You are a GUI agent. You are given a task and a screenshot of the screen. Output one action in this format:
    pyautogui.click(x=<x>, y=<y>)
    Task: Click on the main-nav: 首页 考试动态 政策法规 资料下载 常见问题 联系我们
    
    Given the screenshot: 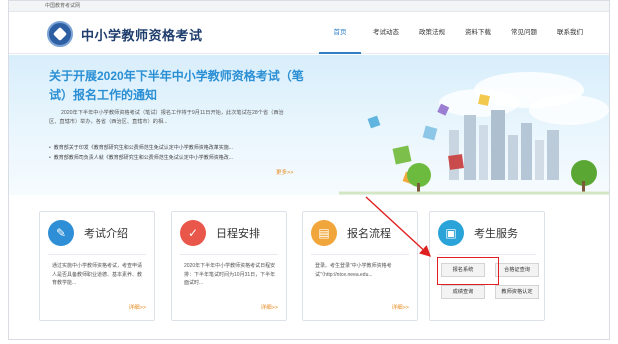 What is the action you would take?
    pyautogui.click(x=453, y=33)
    